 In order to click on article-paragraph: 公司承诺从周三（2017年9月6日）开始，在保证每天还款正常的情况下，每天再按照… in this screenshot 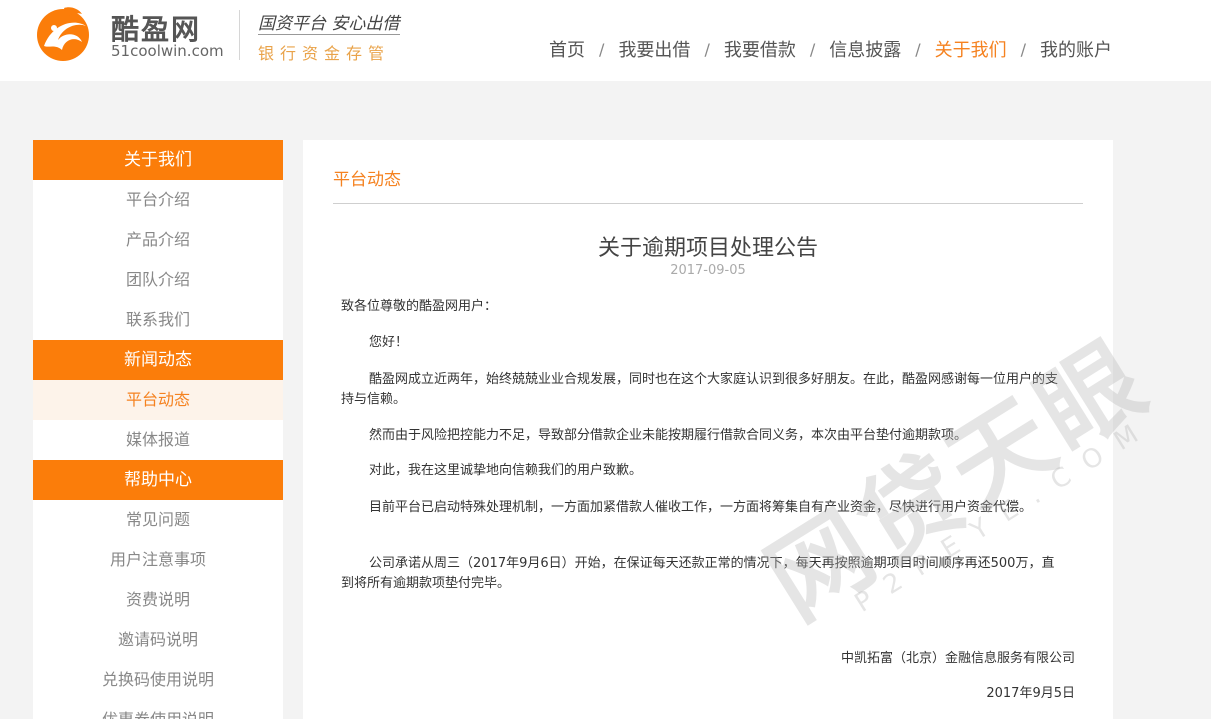, I will do `click(698, 573)`.